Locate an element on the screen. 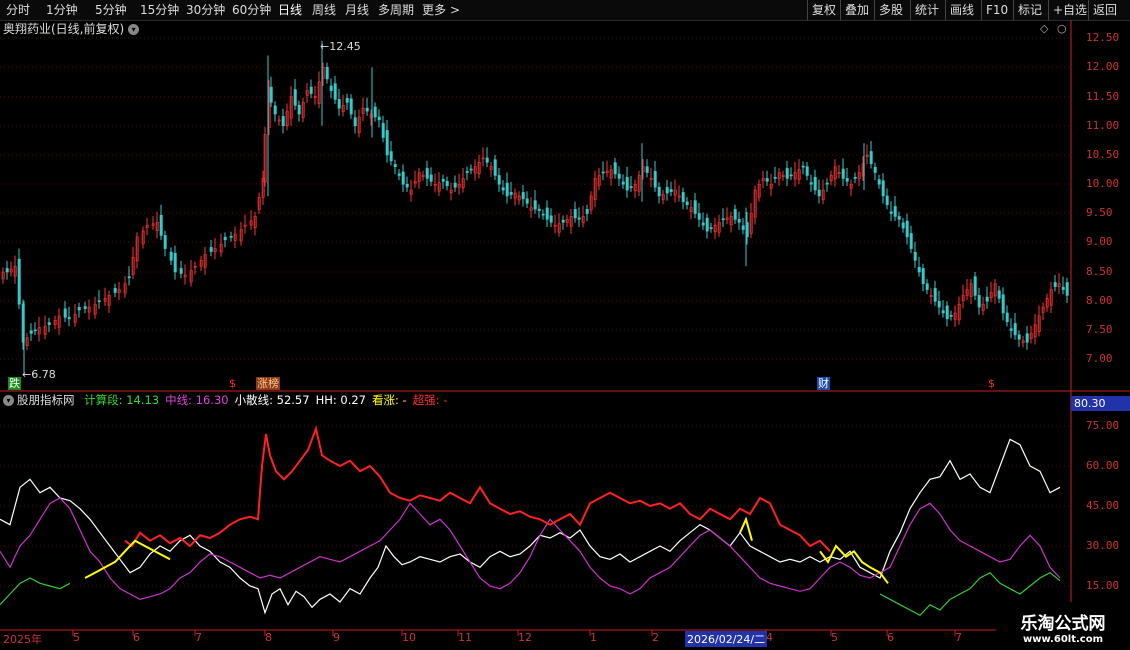  indicator-item: 超强: - is located at coordinates (430, 400).